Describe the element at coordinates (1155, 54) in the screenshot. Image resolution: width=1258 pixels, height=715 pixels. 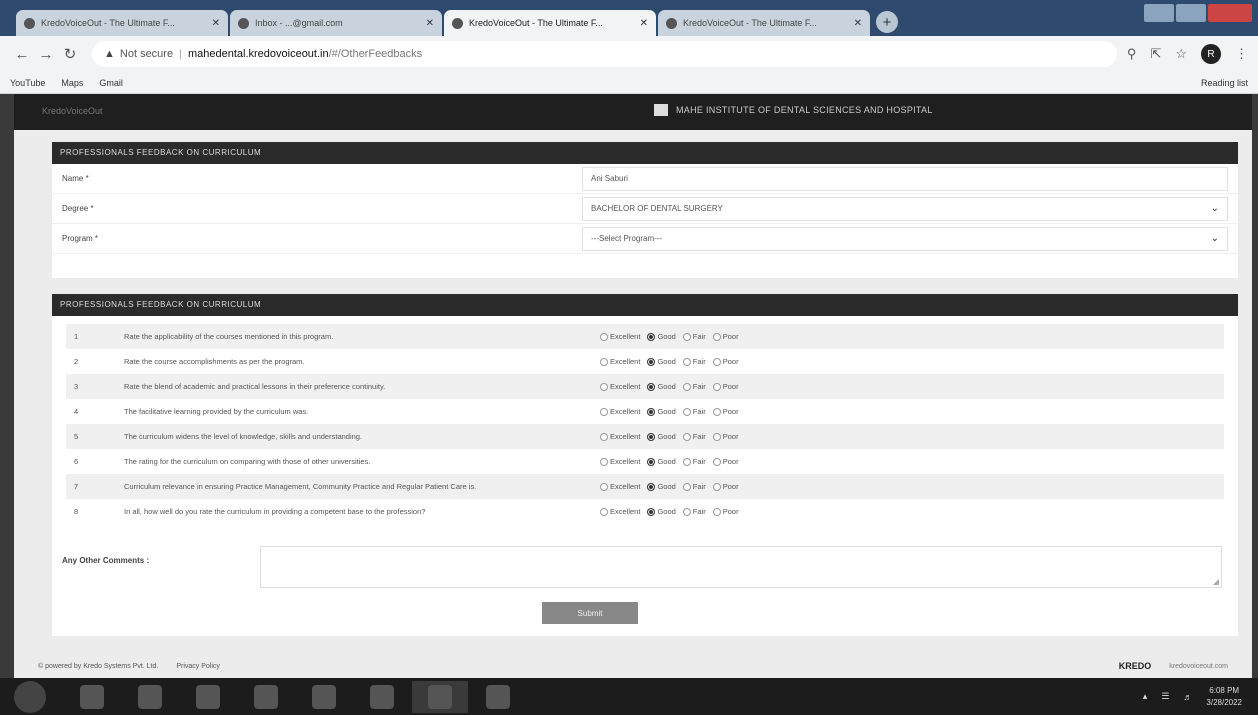
I see `share-icon: ⇱` at that location.